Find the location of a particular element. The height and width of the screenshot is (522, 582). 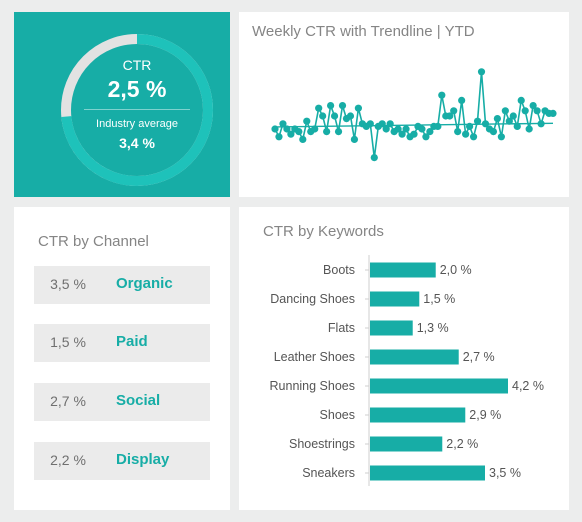

ctr-label: CTR is located at coordinates (137, 65).